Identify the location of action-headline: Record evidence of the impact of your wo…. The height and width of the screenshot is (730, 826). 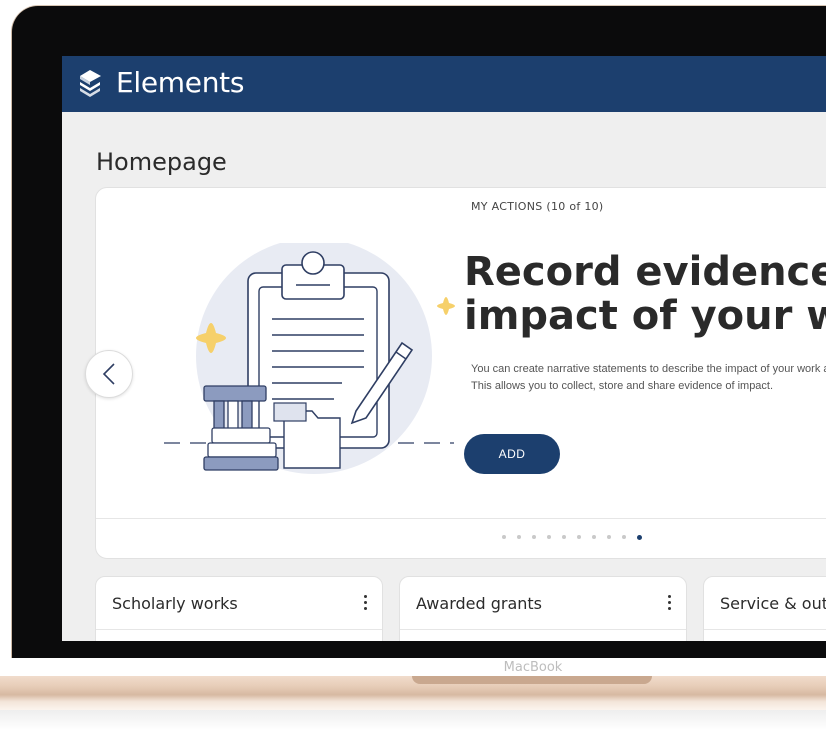
(645, 294).